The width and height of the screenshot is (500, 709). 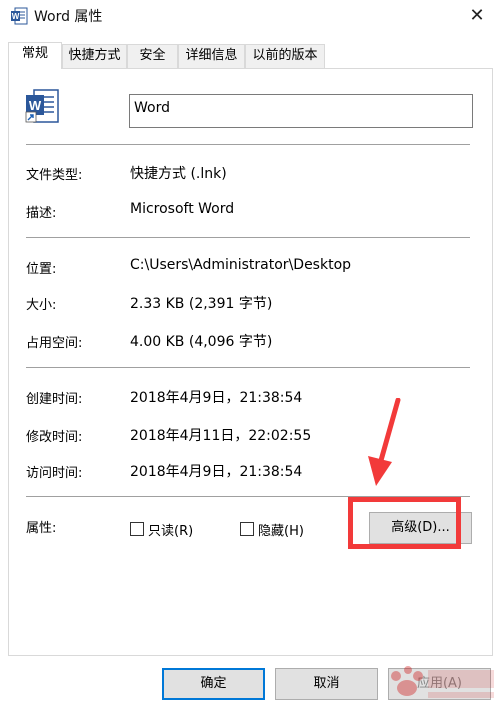 I want to click on created-label: 创建时间:, so click(x=54, y=399).